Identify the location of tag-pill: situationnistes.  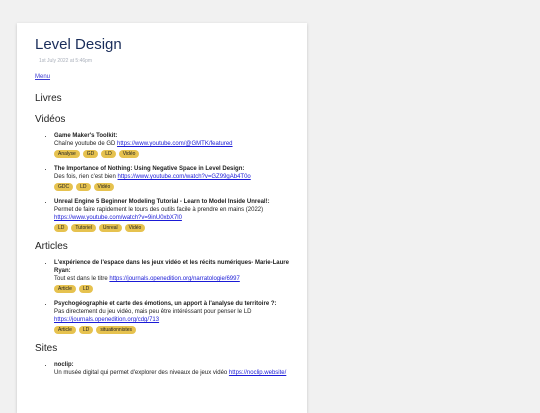
(116, 330).